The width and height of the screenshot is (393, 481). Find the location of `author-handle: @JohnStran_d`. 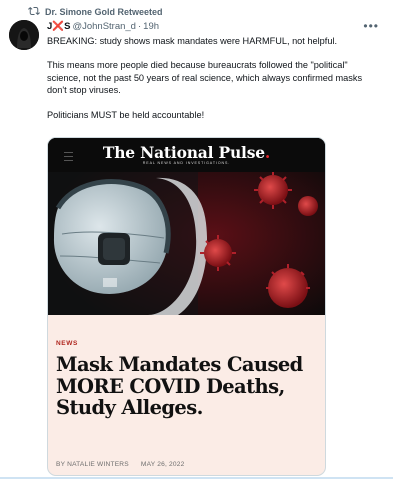

author-handle: @JohnStran_d is located at coordinates (104, 26).